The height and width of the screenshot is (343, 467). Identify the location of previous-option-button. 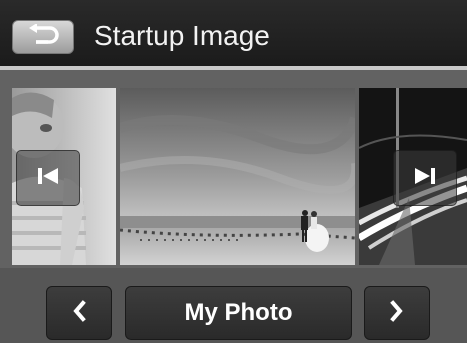
(79, 313).